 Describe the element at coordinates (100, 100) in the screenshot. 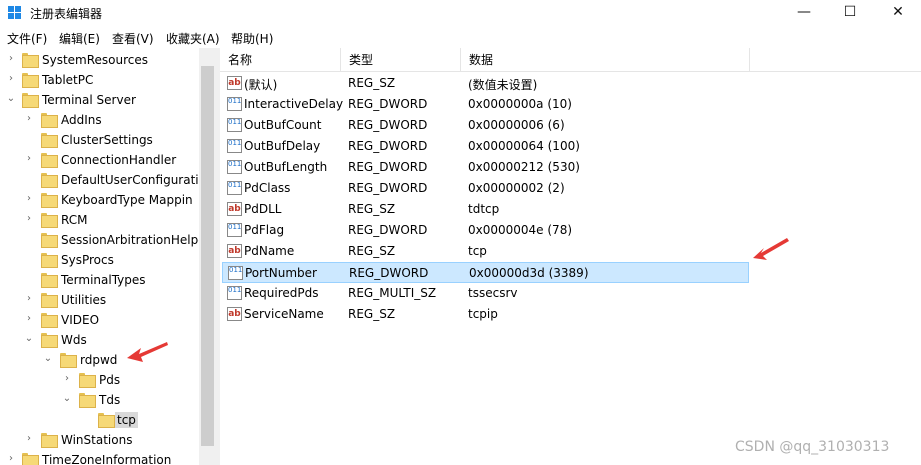

I see `tree-node: ⌄ Terminal Server` at that location.